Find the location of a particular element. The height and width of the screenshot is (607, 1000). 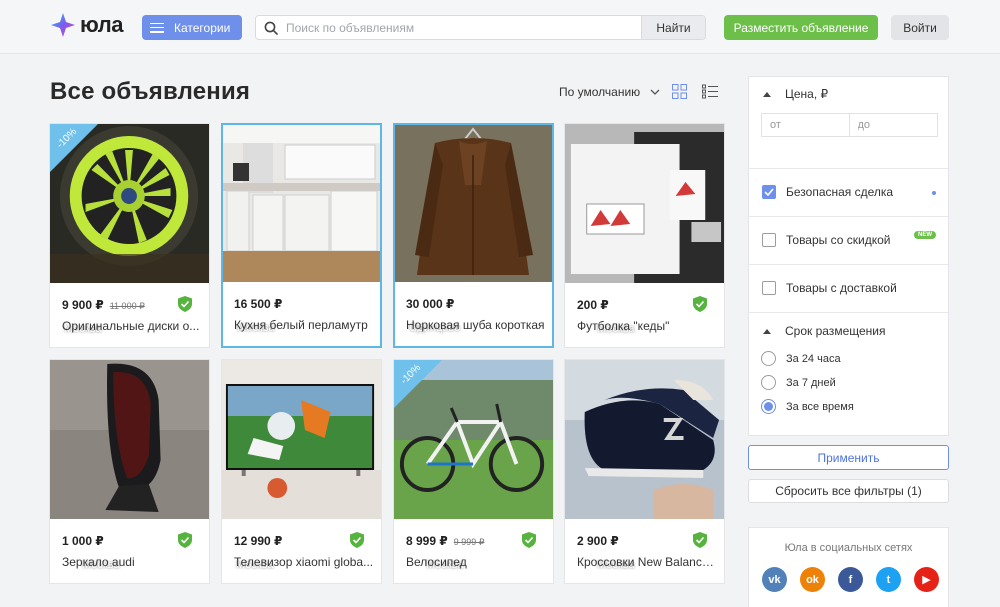

facebook-icon: f is located at coordinates (850, 579).